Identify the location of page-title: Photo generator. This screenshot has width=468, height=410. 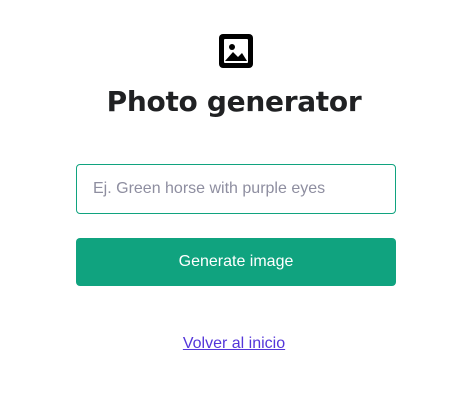
(234, 101).